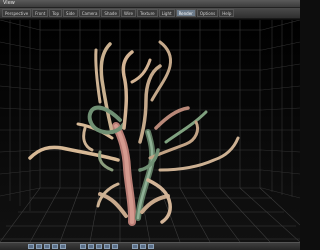 Image resolution: width=320 pixels, height=250 pixels. I want to click on rotate-icon, so click(107, 246).